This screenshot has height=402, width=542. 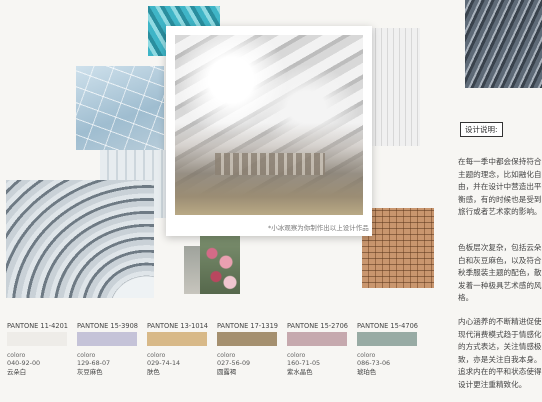 What do you see at coordinates (392, 87) in the screenshot?
I see `striped-wall-photo` at bounding box center [392, 87].